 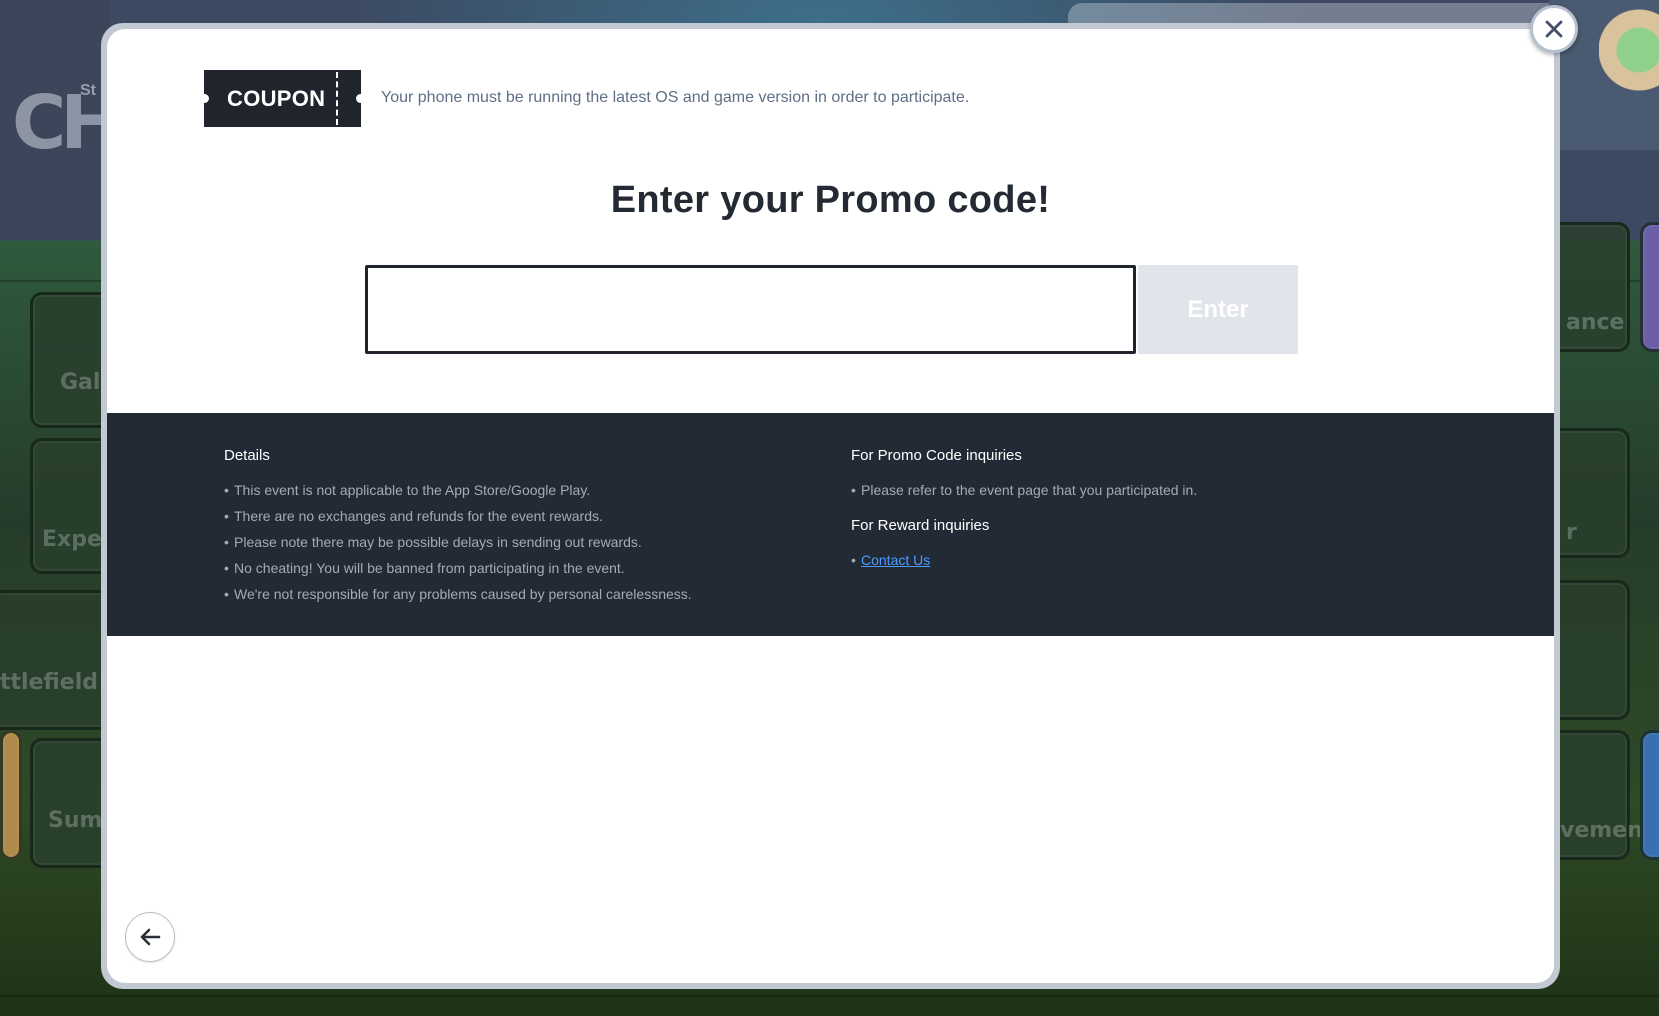 I want to click on character-portrait, so click(x=1629, y=75).